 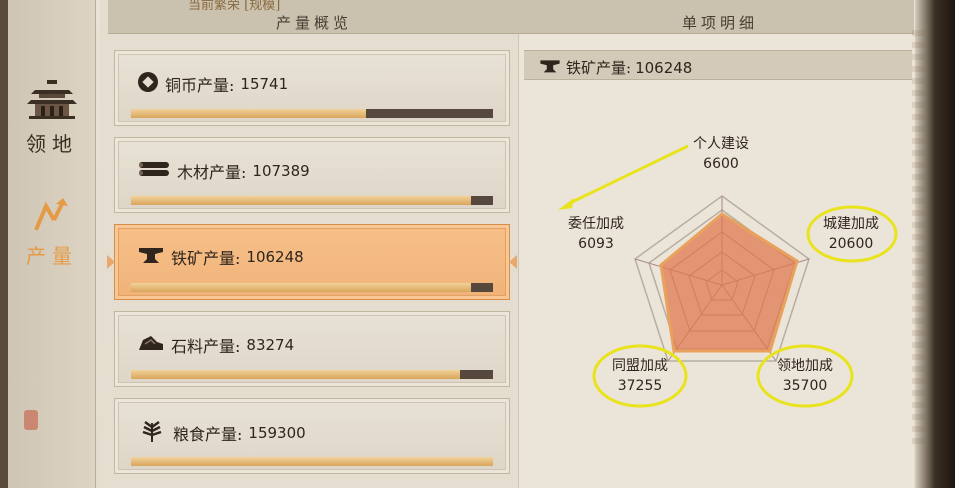 What do you see at coordinates (640, 386) in the screenshot?
I see `axis-value: 37255` at bounding box center [640, 386].